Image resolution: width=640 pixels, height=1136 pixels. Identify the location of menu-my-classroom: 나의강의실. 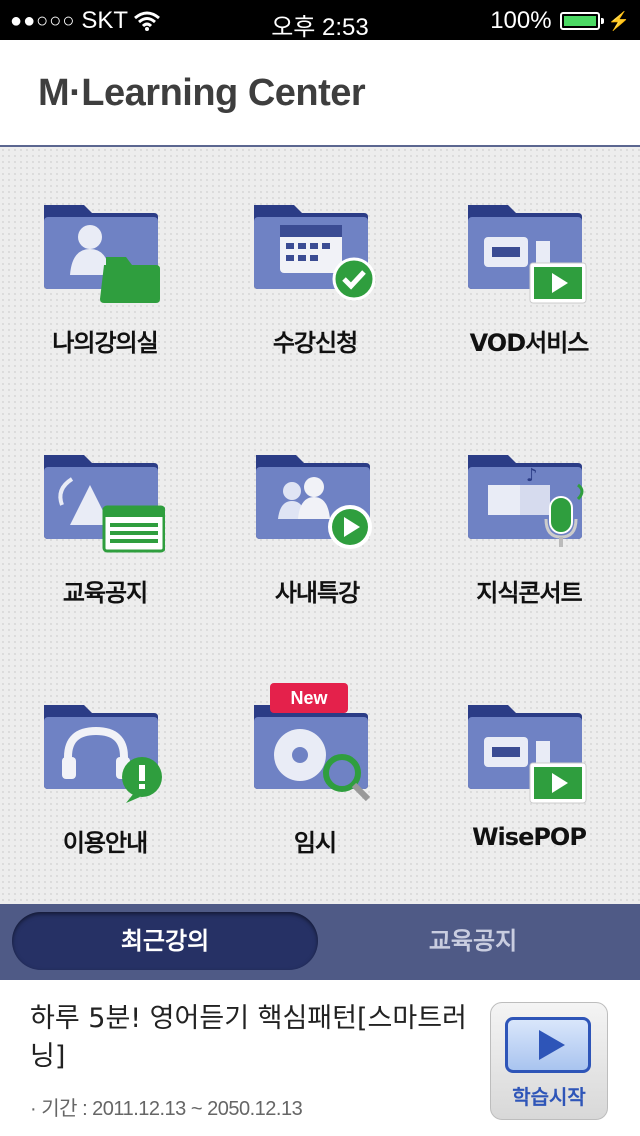
(100, 295).